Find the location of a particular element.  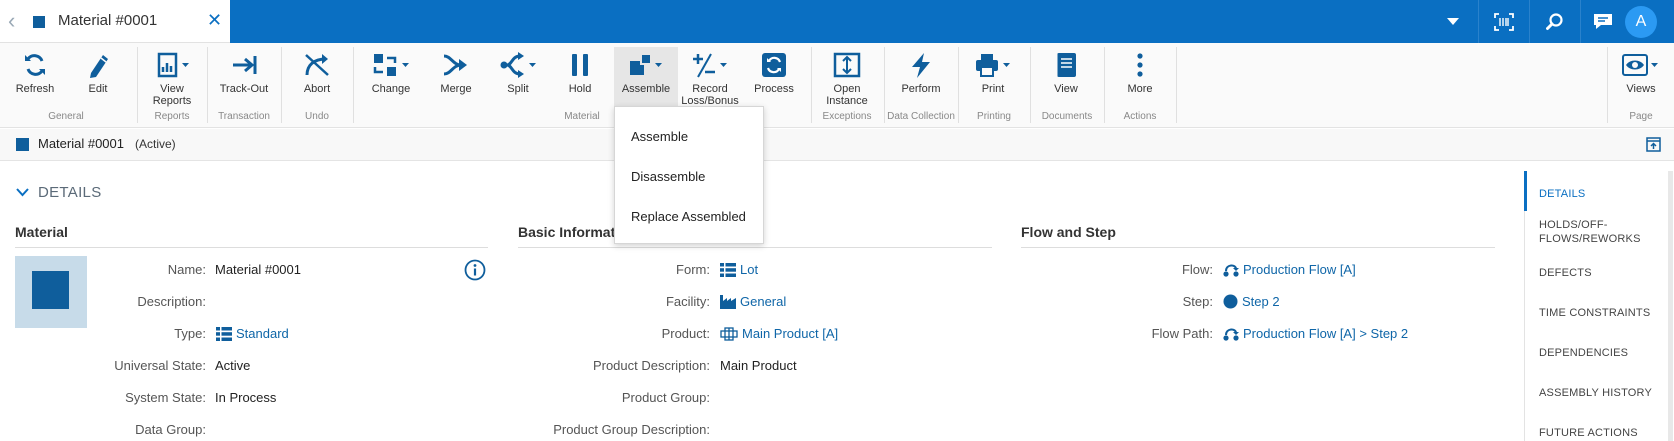

product-label: Product: is located at coordinates (685, 333).